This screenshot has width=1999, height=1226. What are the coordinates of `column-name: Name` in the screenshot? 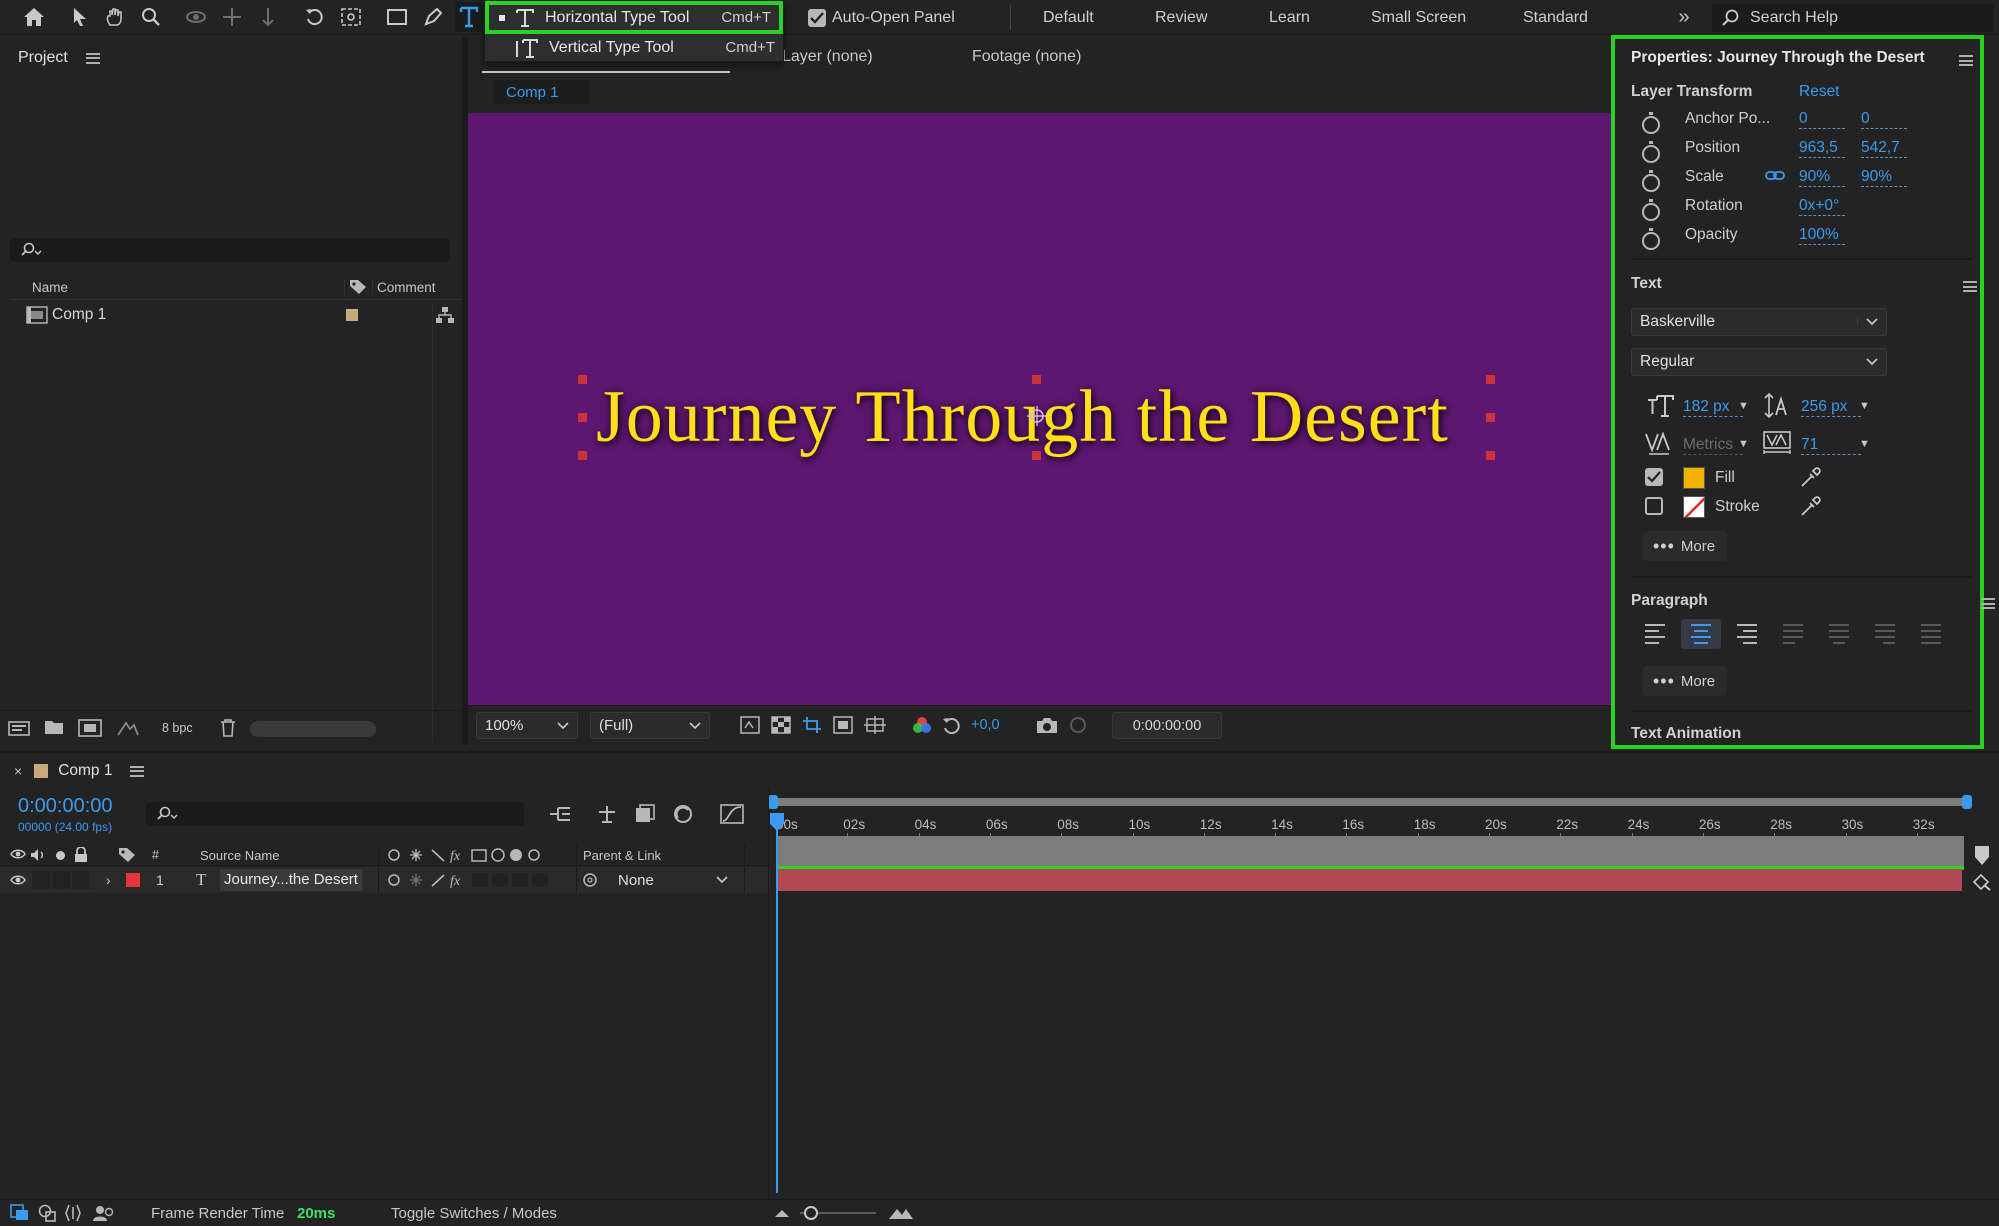 It's located at (50, 287).